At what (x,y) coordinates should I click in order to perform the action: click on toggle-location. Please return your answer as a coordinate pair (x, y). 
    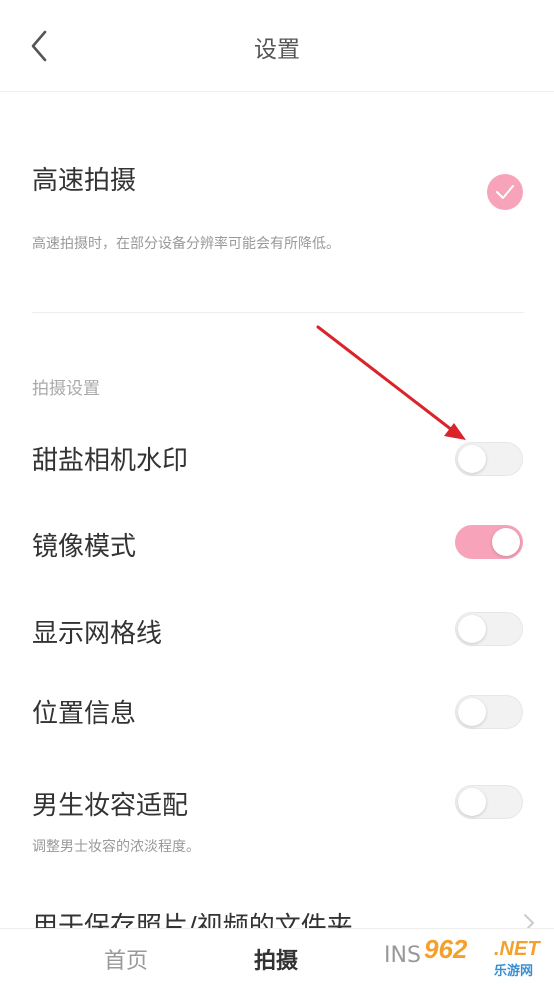
    Looking at the image, I should click on (489, 712).